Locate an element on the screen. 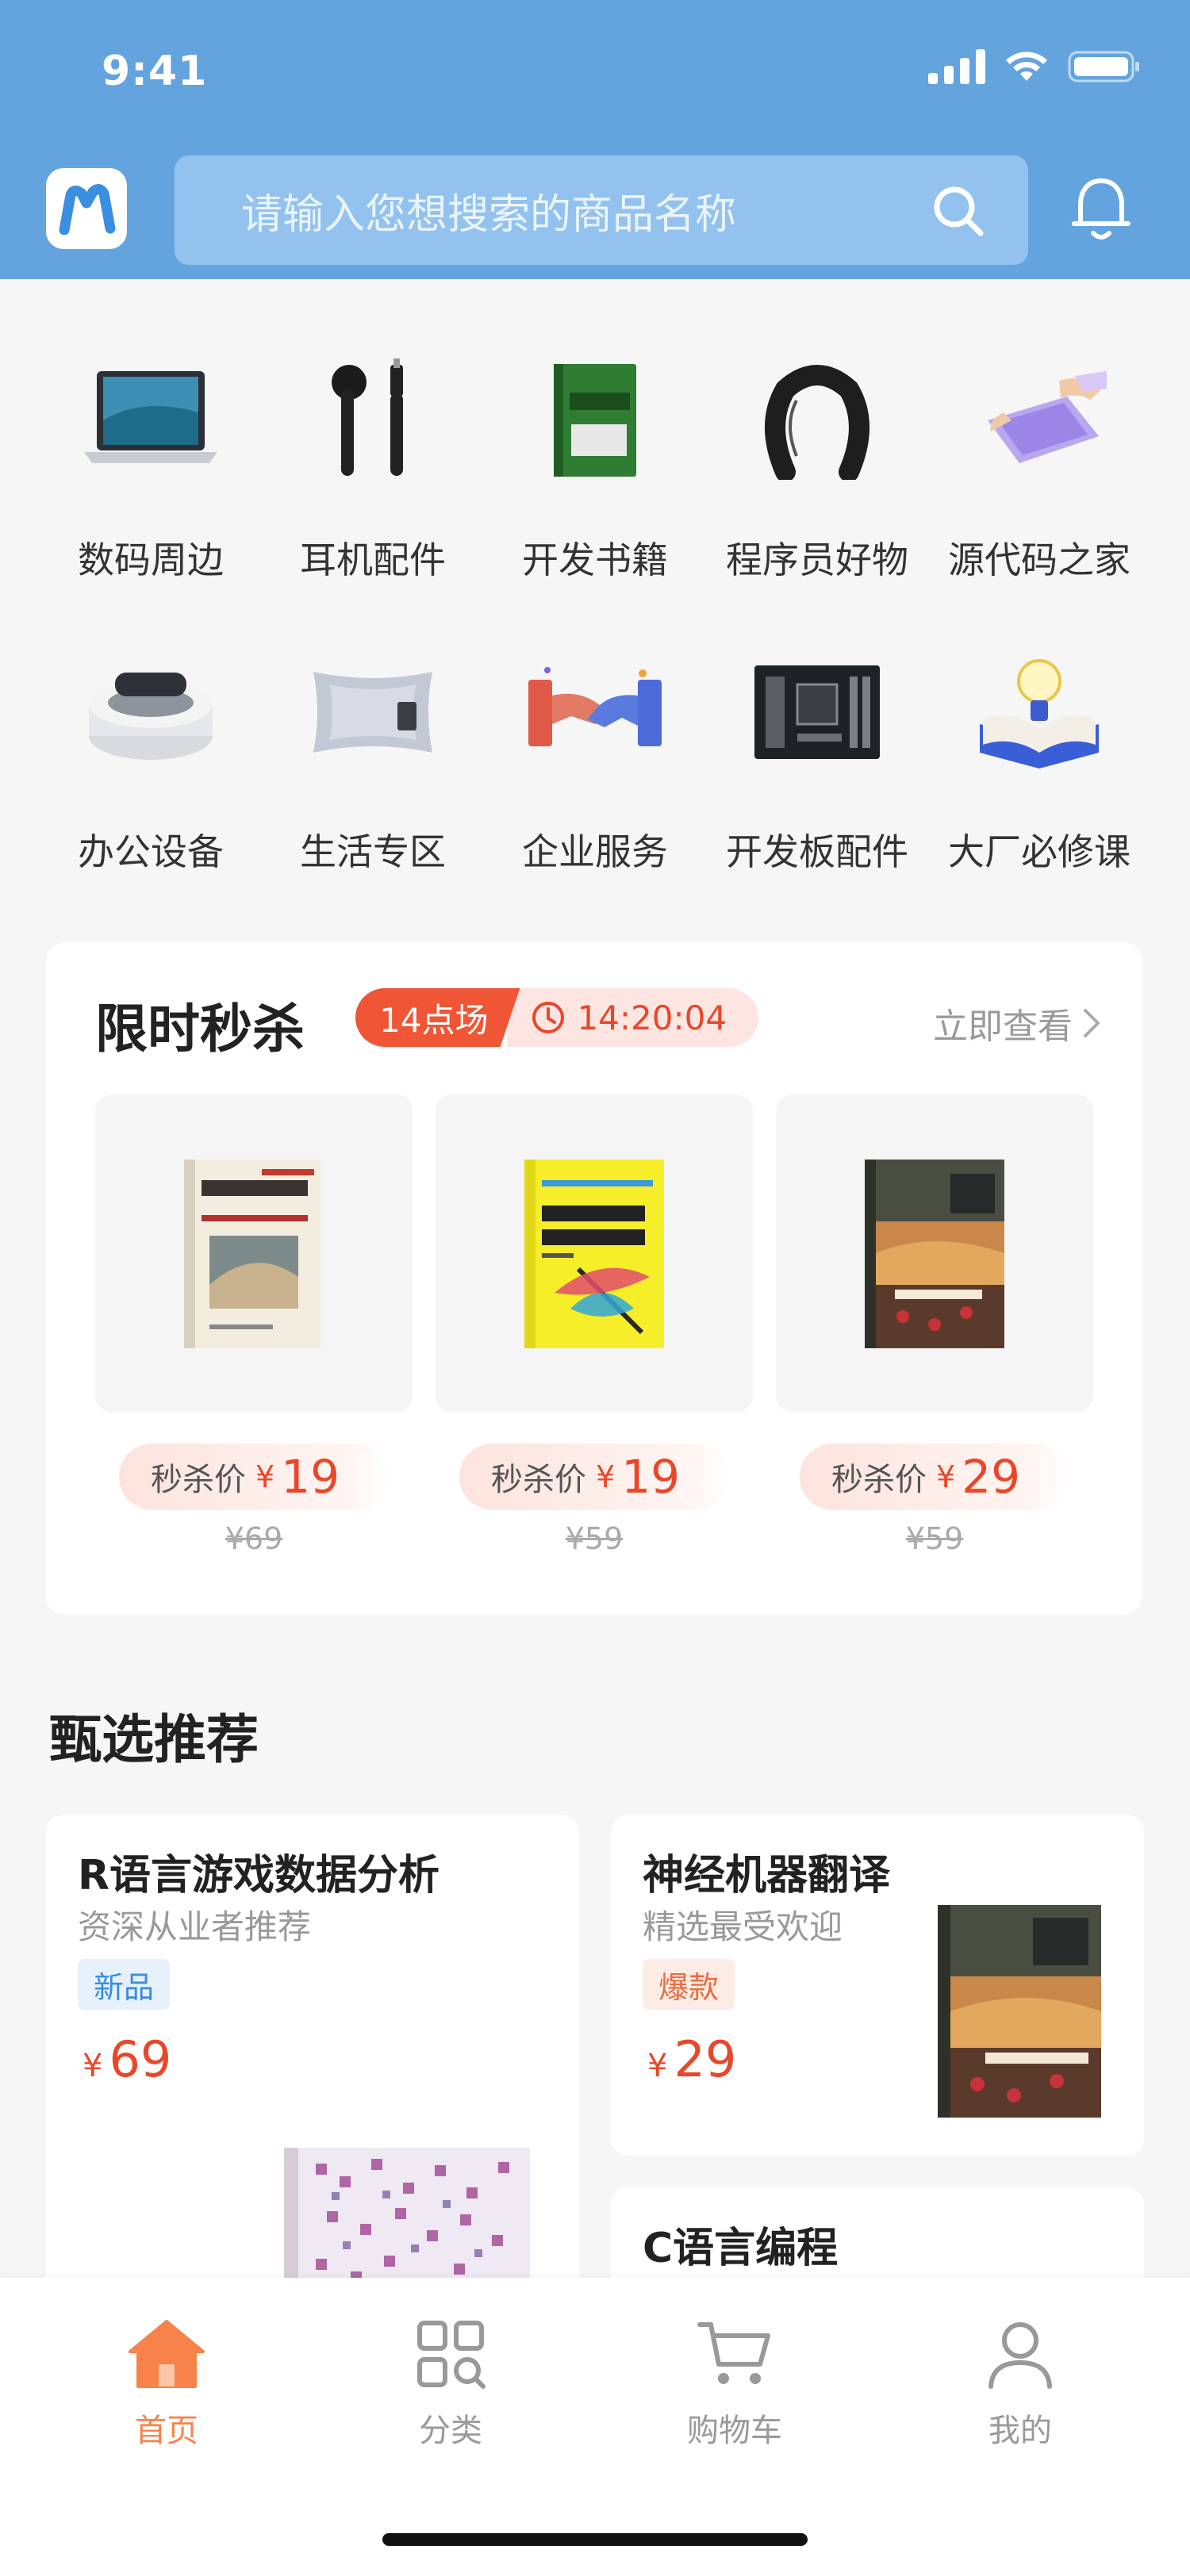 The width and height of the screenshot is (1190, 2576). flash-price-pill: 秒杀价 ¥ 29 is located at coordinates (934, 1476).